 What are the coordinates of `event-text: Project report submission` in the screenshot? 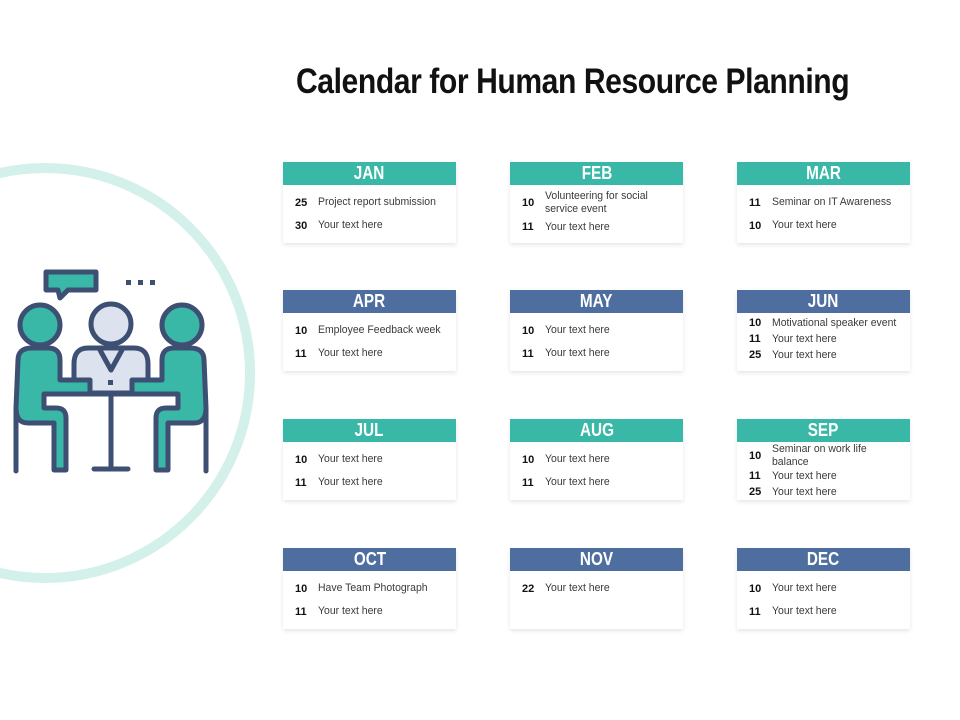 It's located at (377, 202).